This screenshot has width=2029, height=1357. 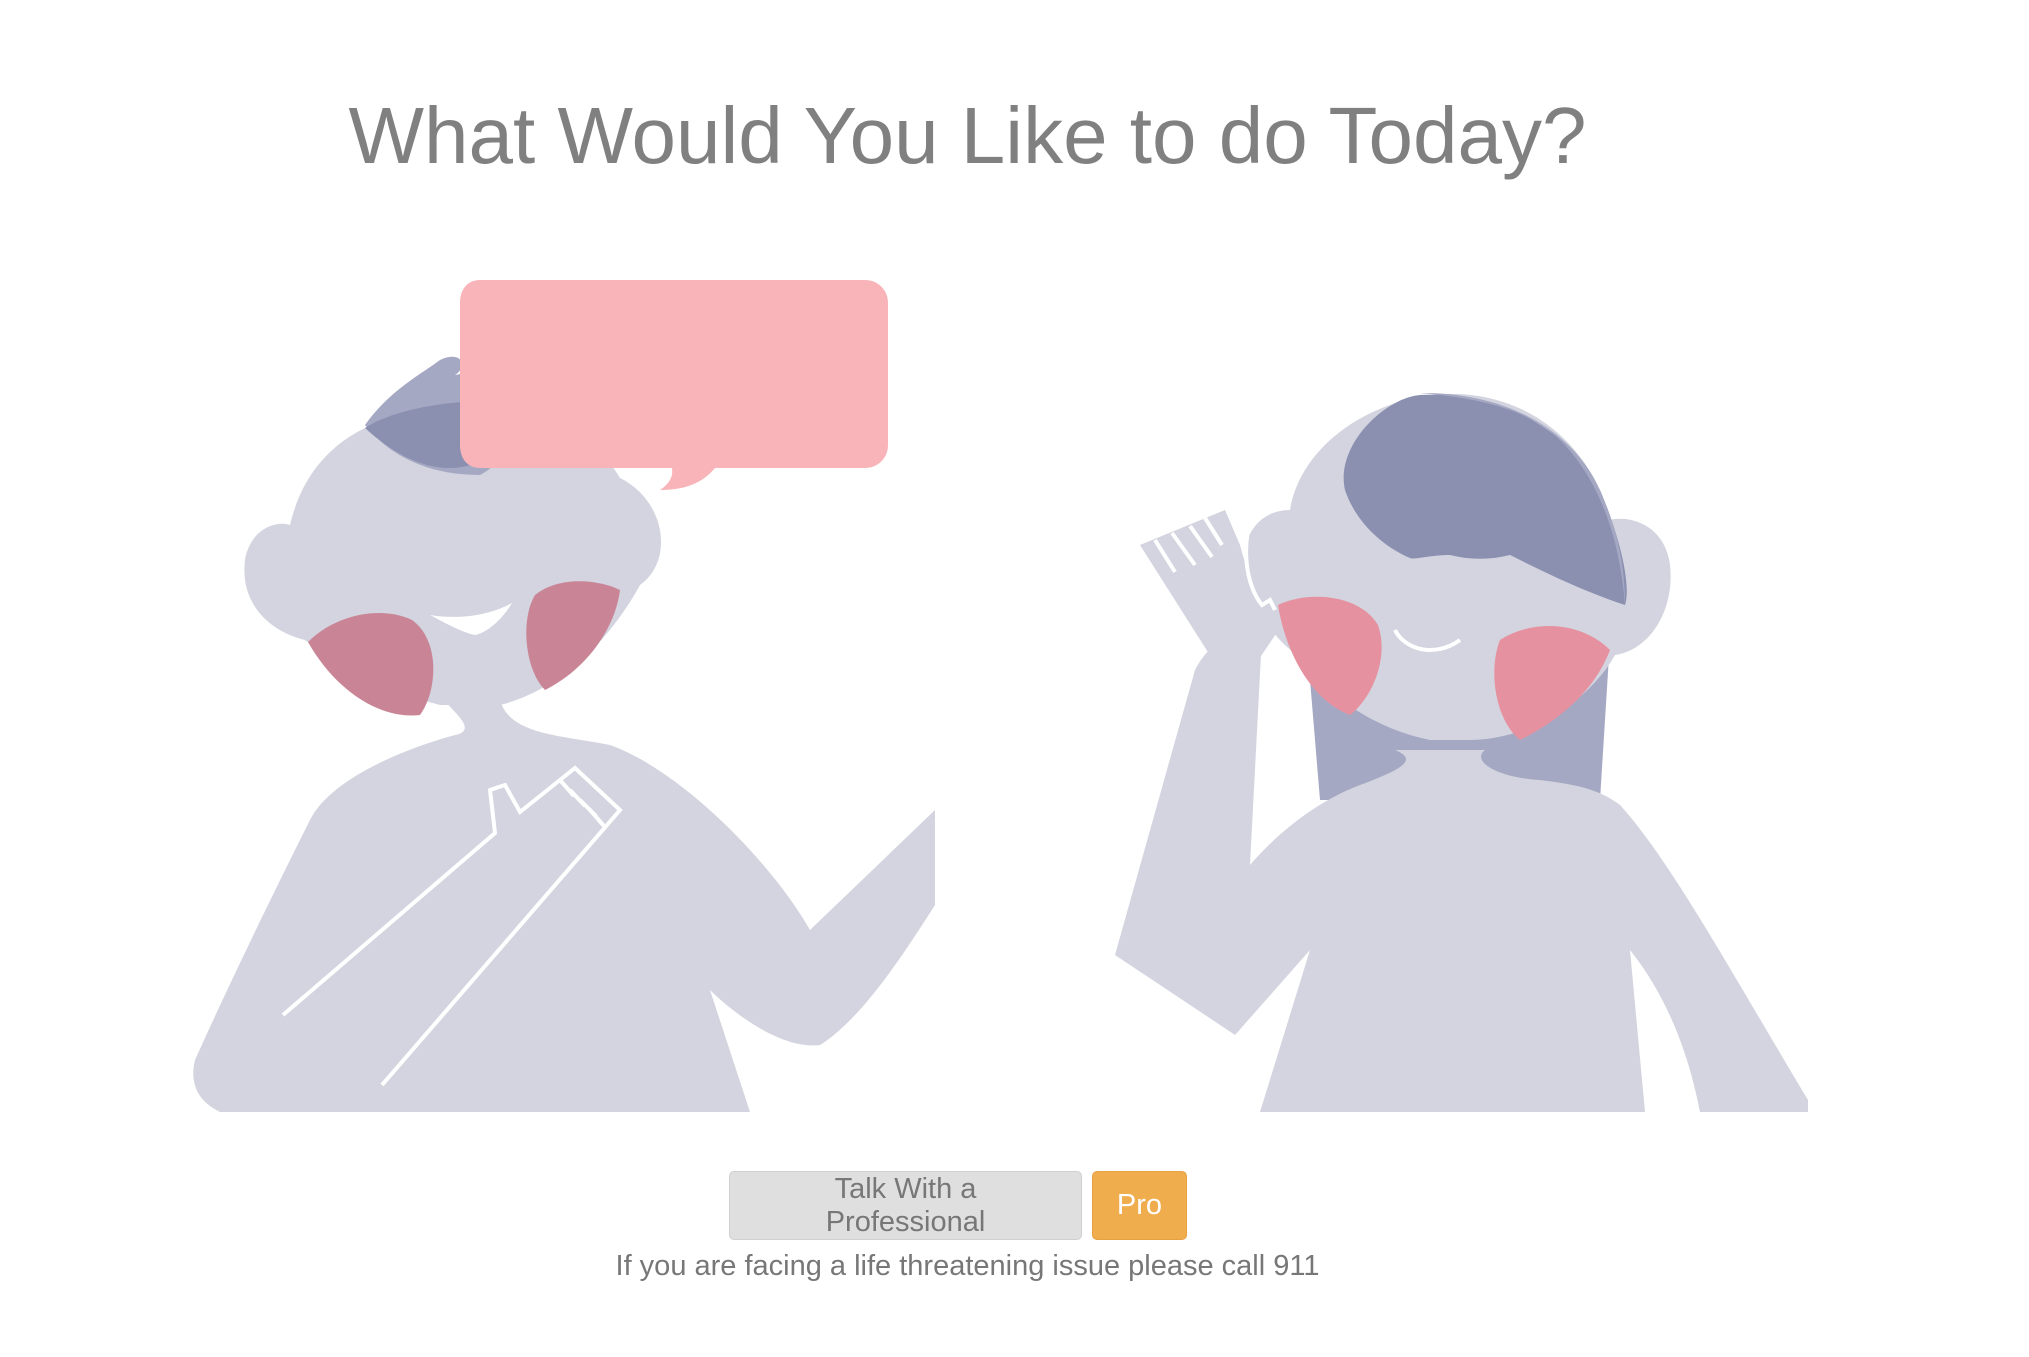 I want to click on left-person-torso, so click(x=564, y=906).